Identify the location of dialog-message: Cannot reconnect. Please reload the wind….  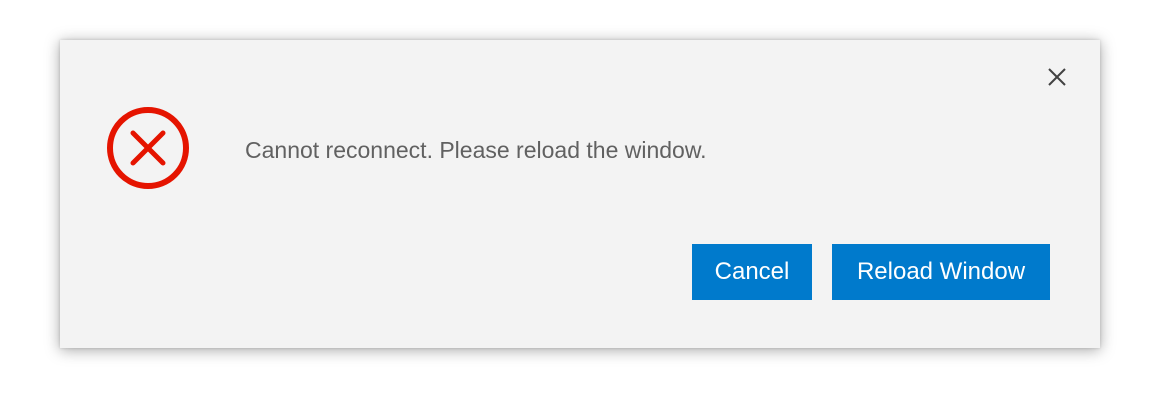
(476, 150).